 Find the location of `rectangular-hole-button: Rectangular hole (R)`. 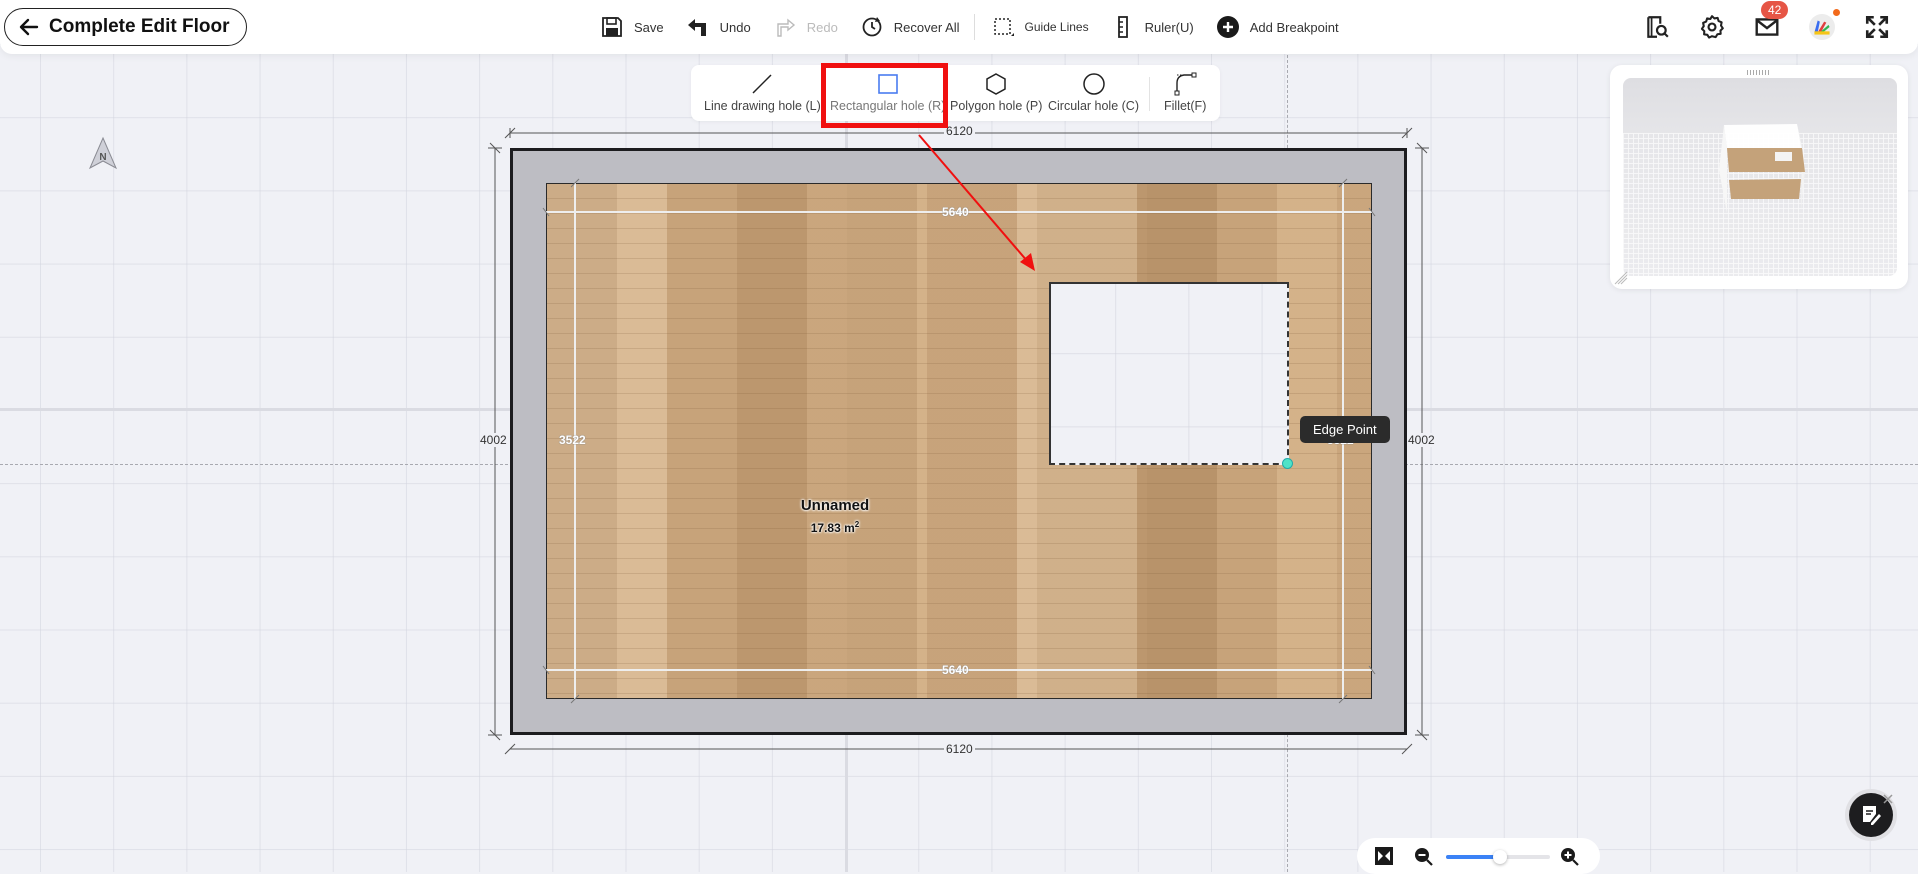

rectangular-hole-button: Rectangular hole (R) is located at coordinates (887, 92).